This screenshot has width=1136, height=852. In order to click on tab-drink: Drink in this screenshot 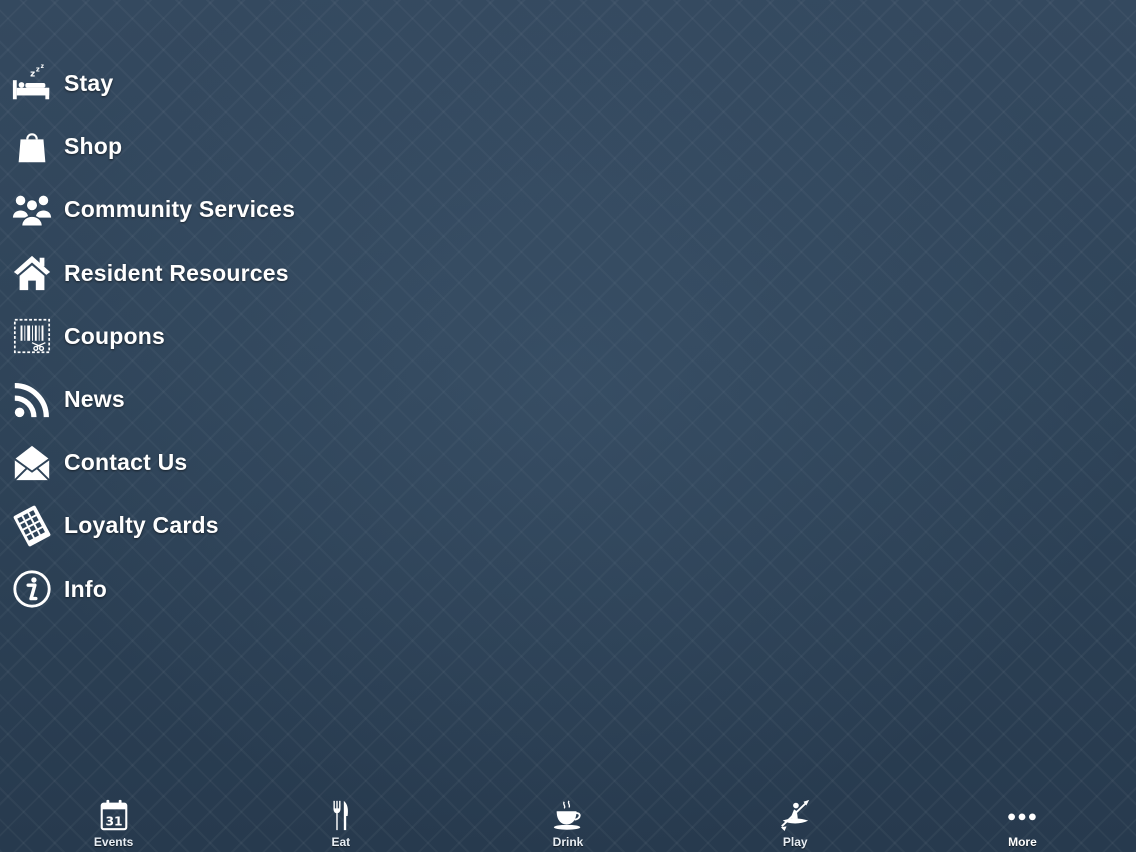, I will do `click(567, 822)`.